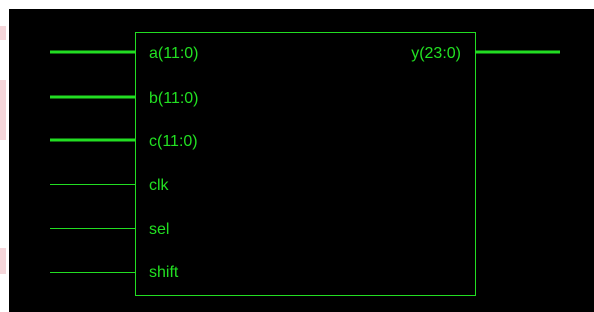 The image size is (594, 312). Describe the element at coordinates (174, 98) in the screenshot. I see `port-label-b: b(11:0)` at that location.